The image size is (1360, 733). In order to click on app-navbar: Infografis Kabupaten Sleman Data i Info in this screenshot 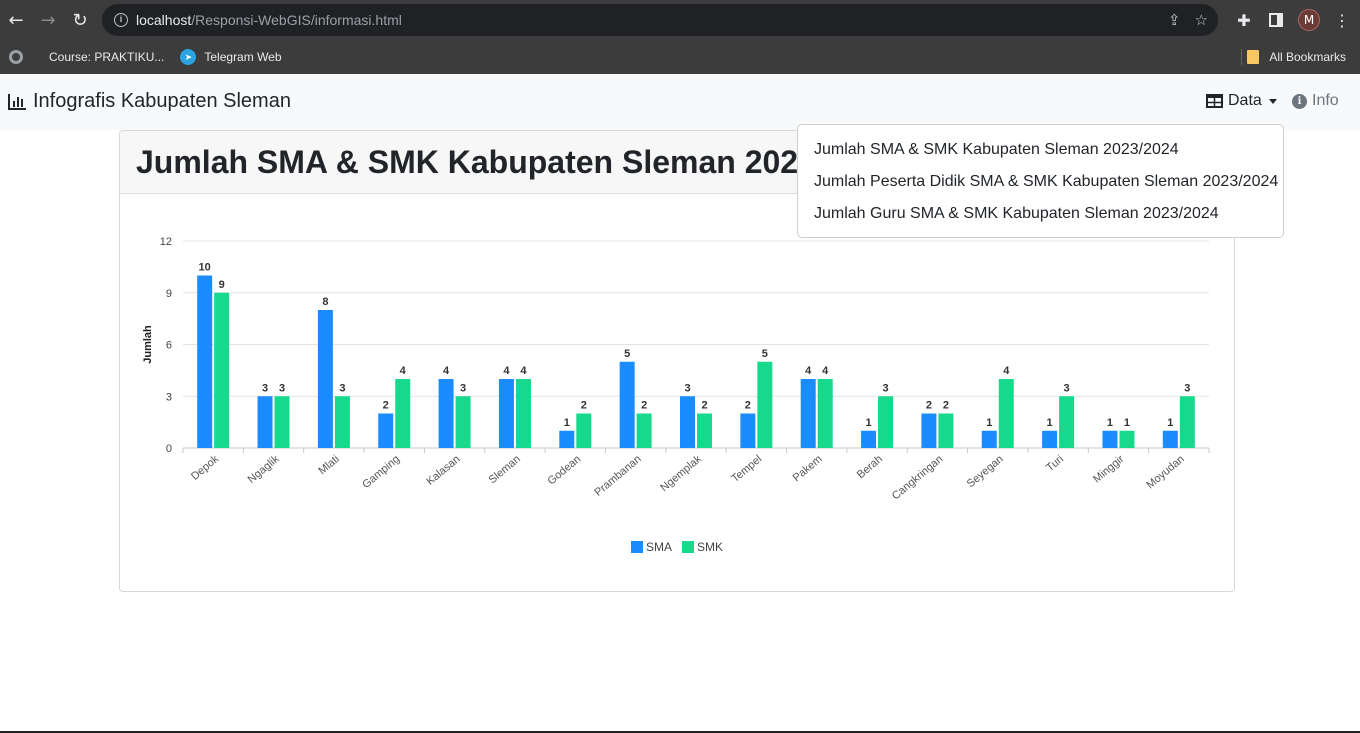, I will do `click(680, 102)`.